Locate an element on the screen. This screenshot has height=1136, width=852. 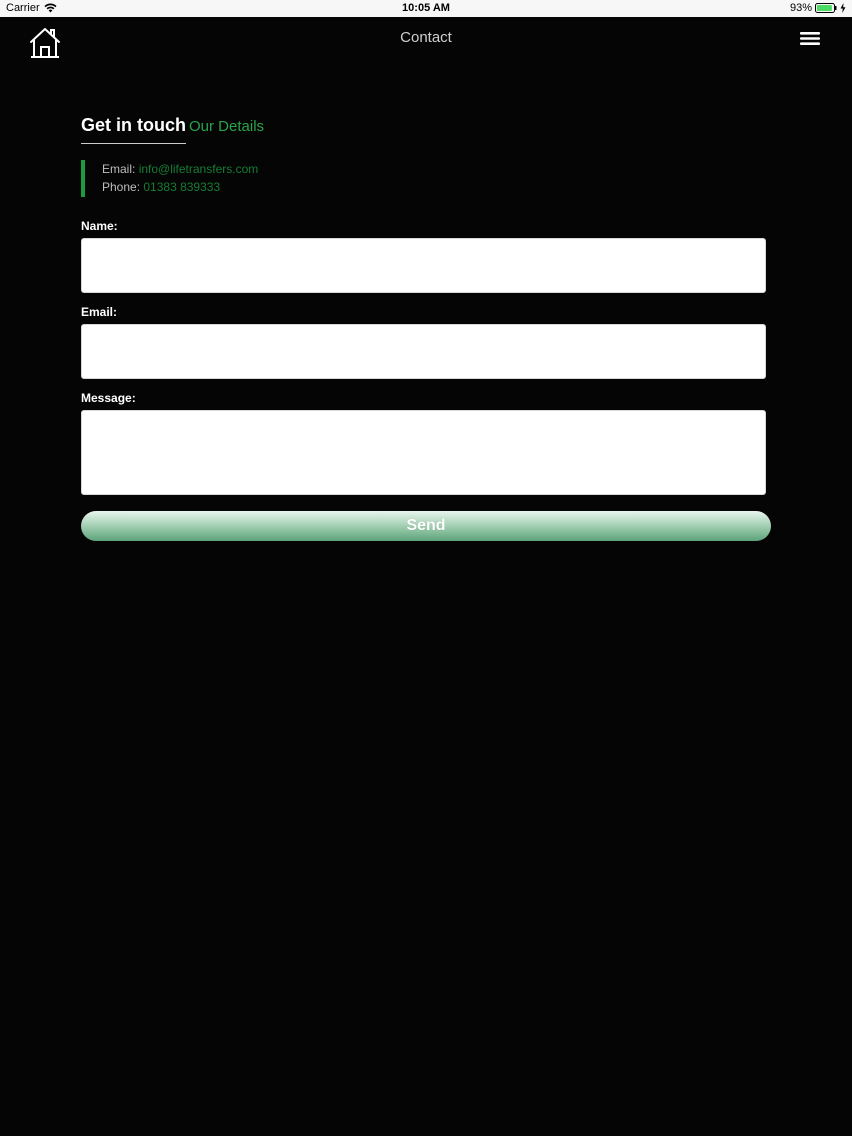
battery-icon is located at coordinates (826, 8).